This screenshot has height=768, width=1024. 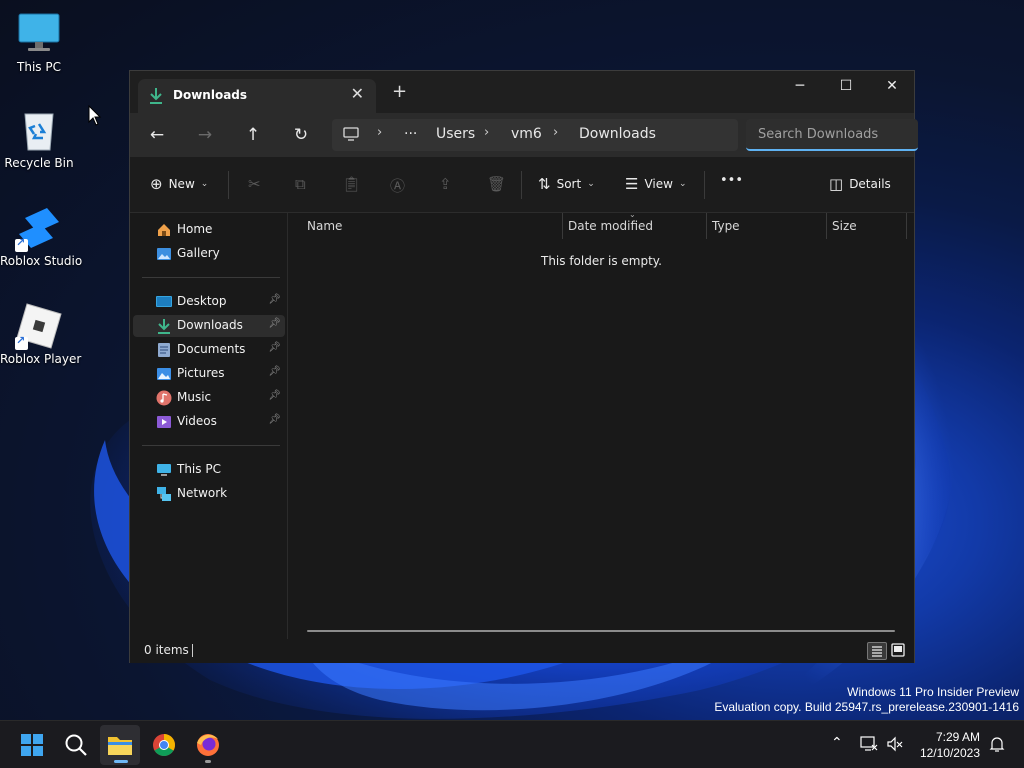 What do you see at coordinates (351, 184) in the screenshot?
I see `paste-button: 📋︎` at bounding box center [351, 184].